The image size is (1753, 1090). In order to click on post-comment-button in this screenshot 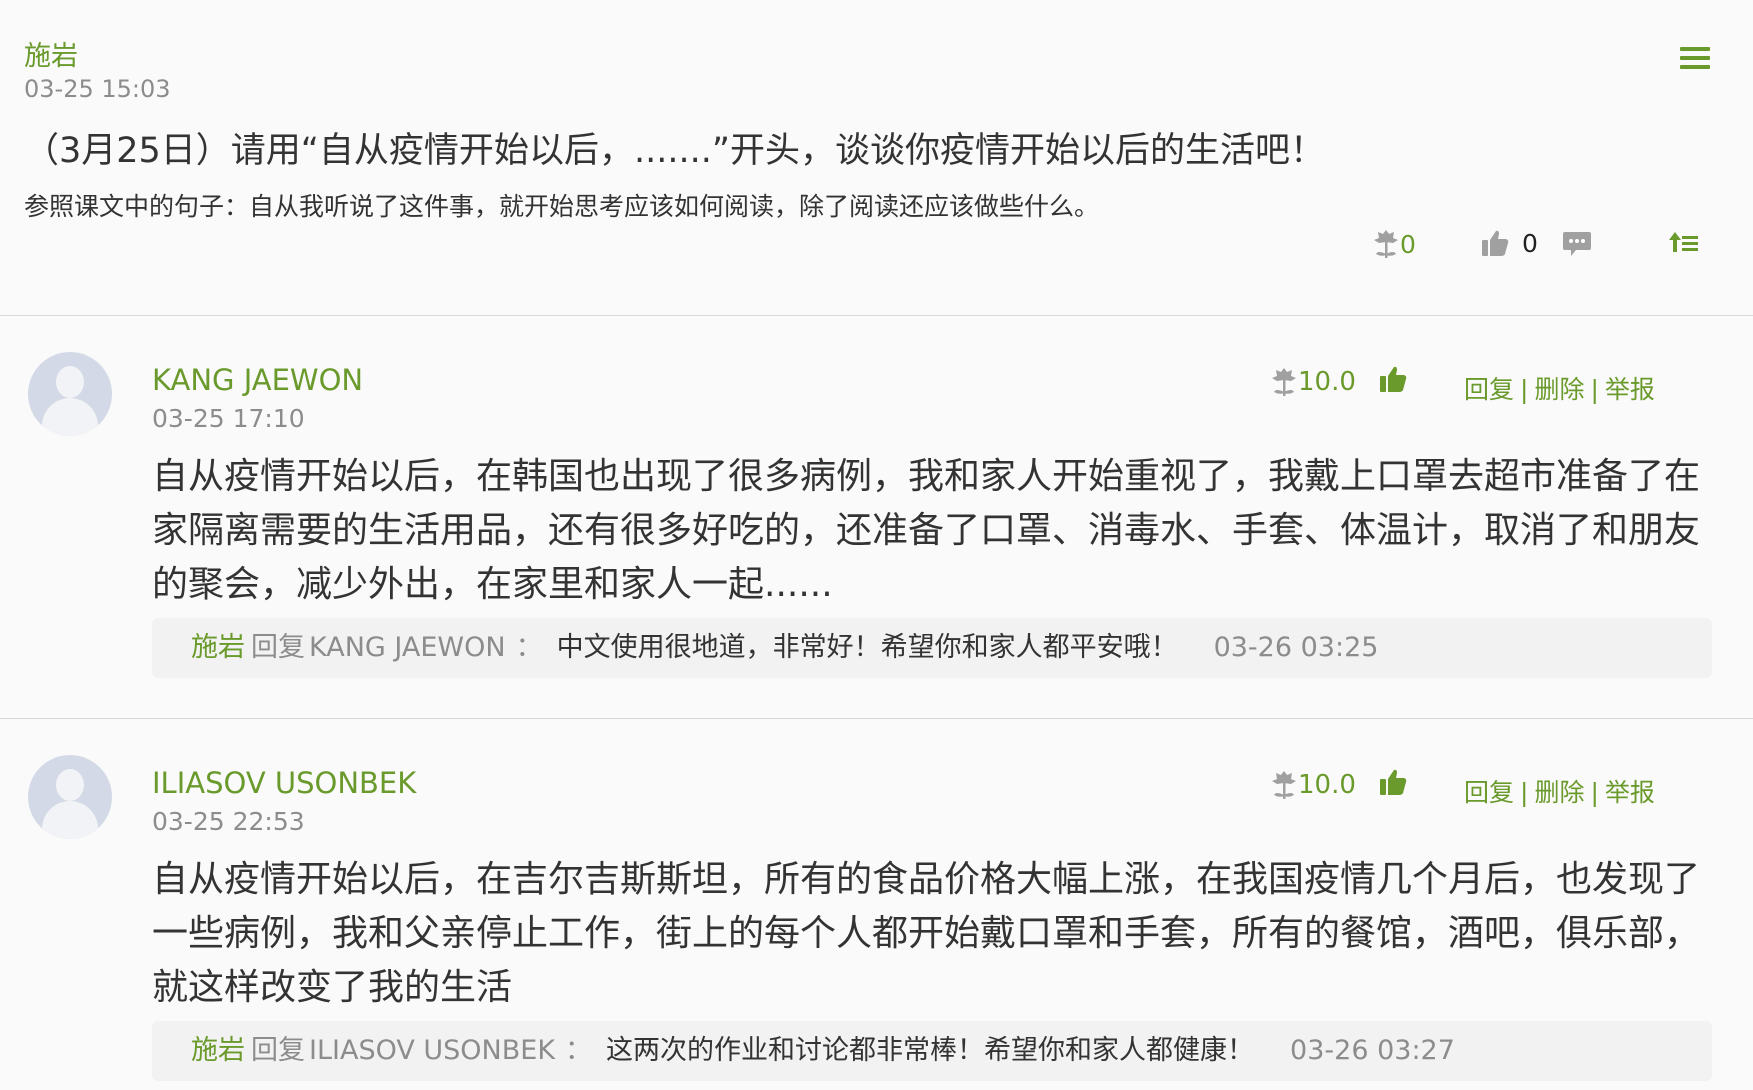, I will do `click(1577, 243)`.